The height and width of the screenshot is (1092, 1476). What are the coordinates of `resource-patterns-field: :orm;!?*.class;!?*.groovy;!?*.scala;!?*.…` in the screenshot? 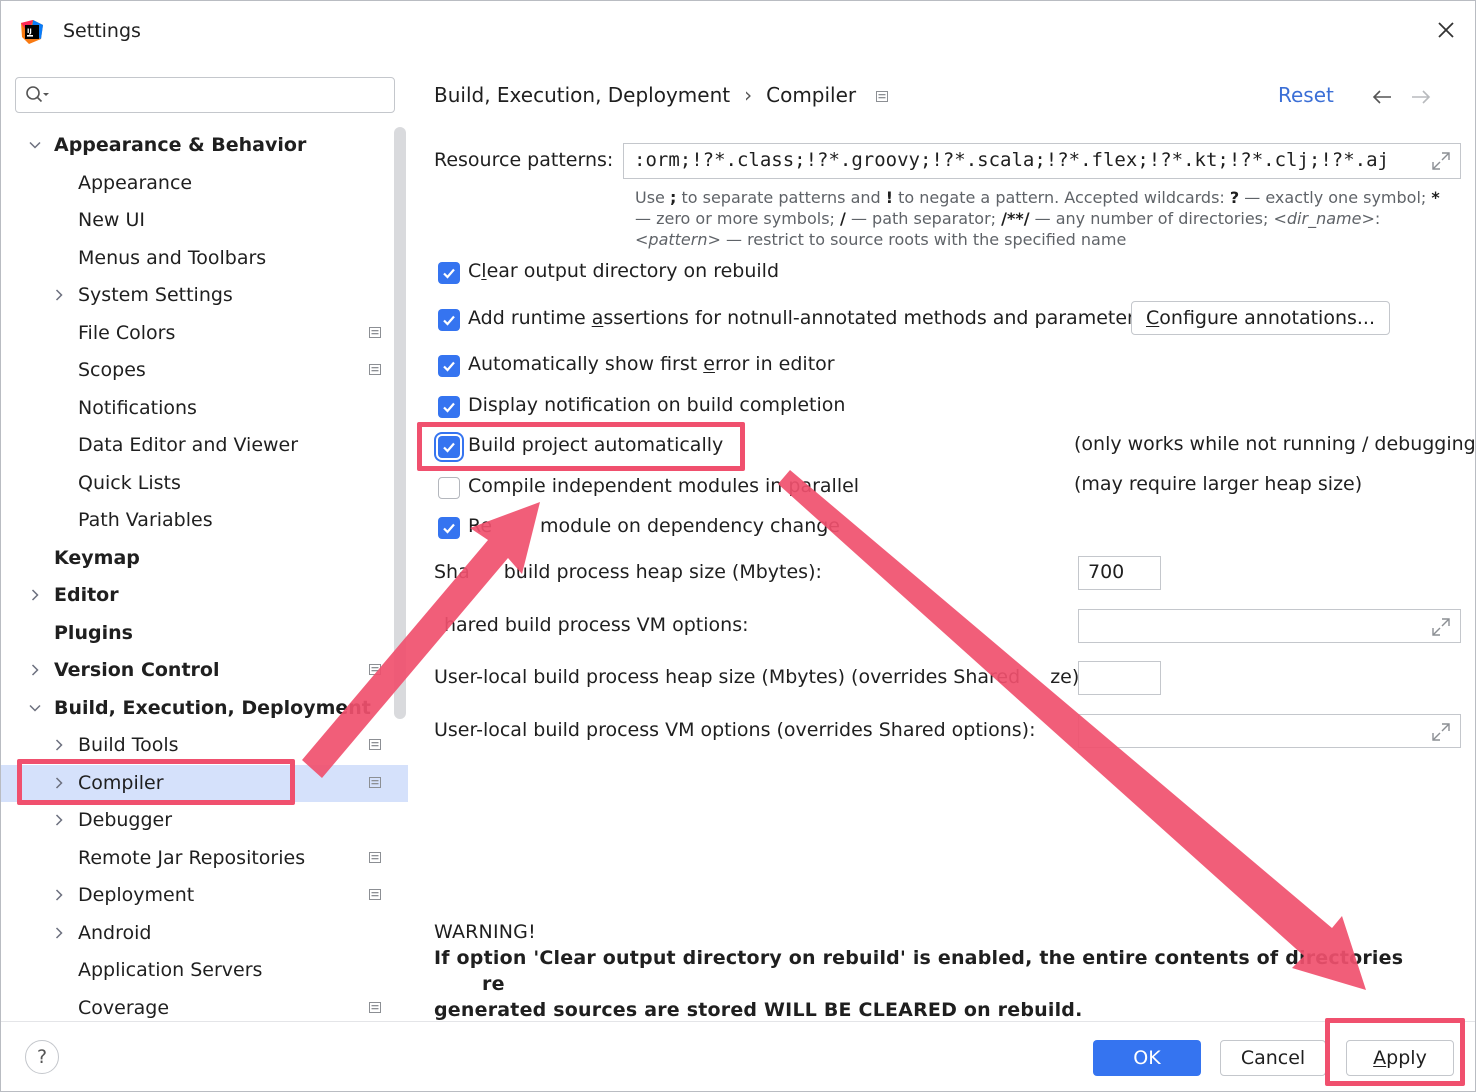 It's located at (1042, 161).